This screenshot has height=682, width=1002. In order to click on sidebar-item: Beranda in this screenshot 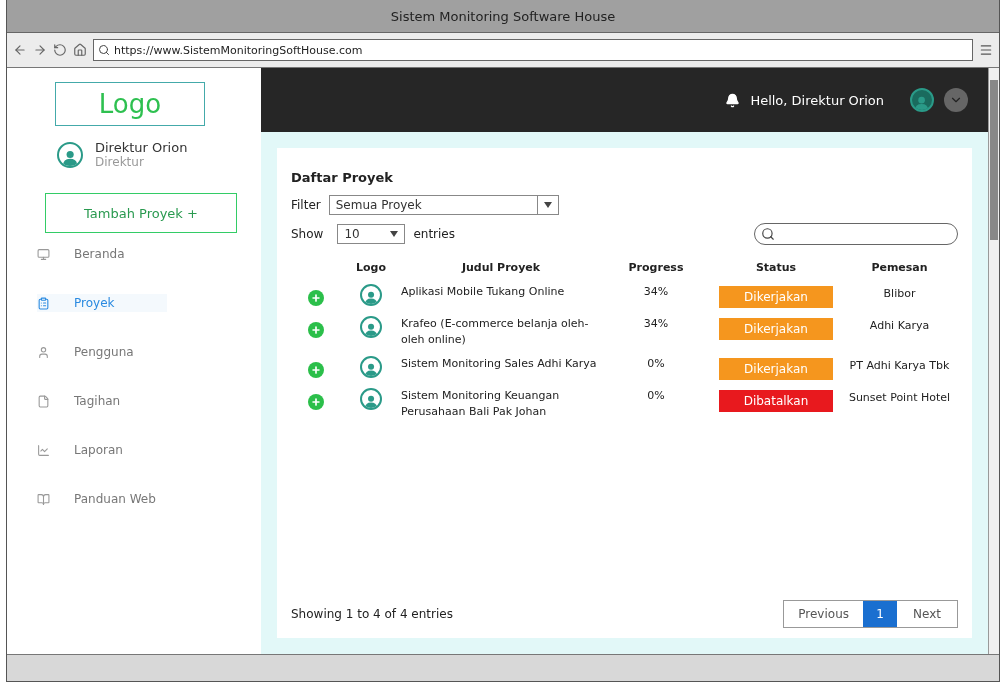, I will do `click(102, 254)`.